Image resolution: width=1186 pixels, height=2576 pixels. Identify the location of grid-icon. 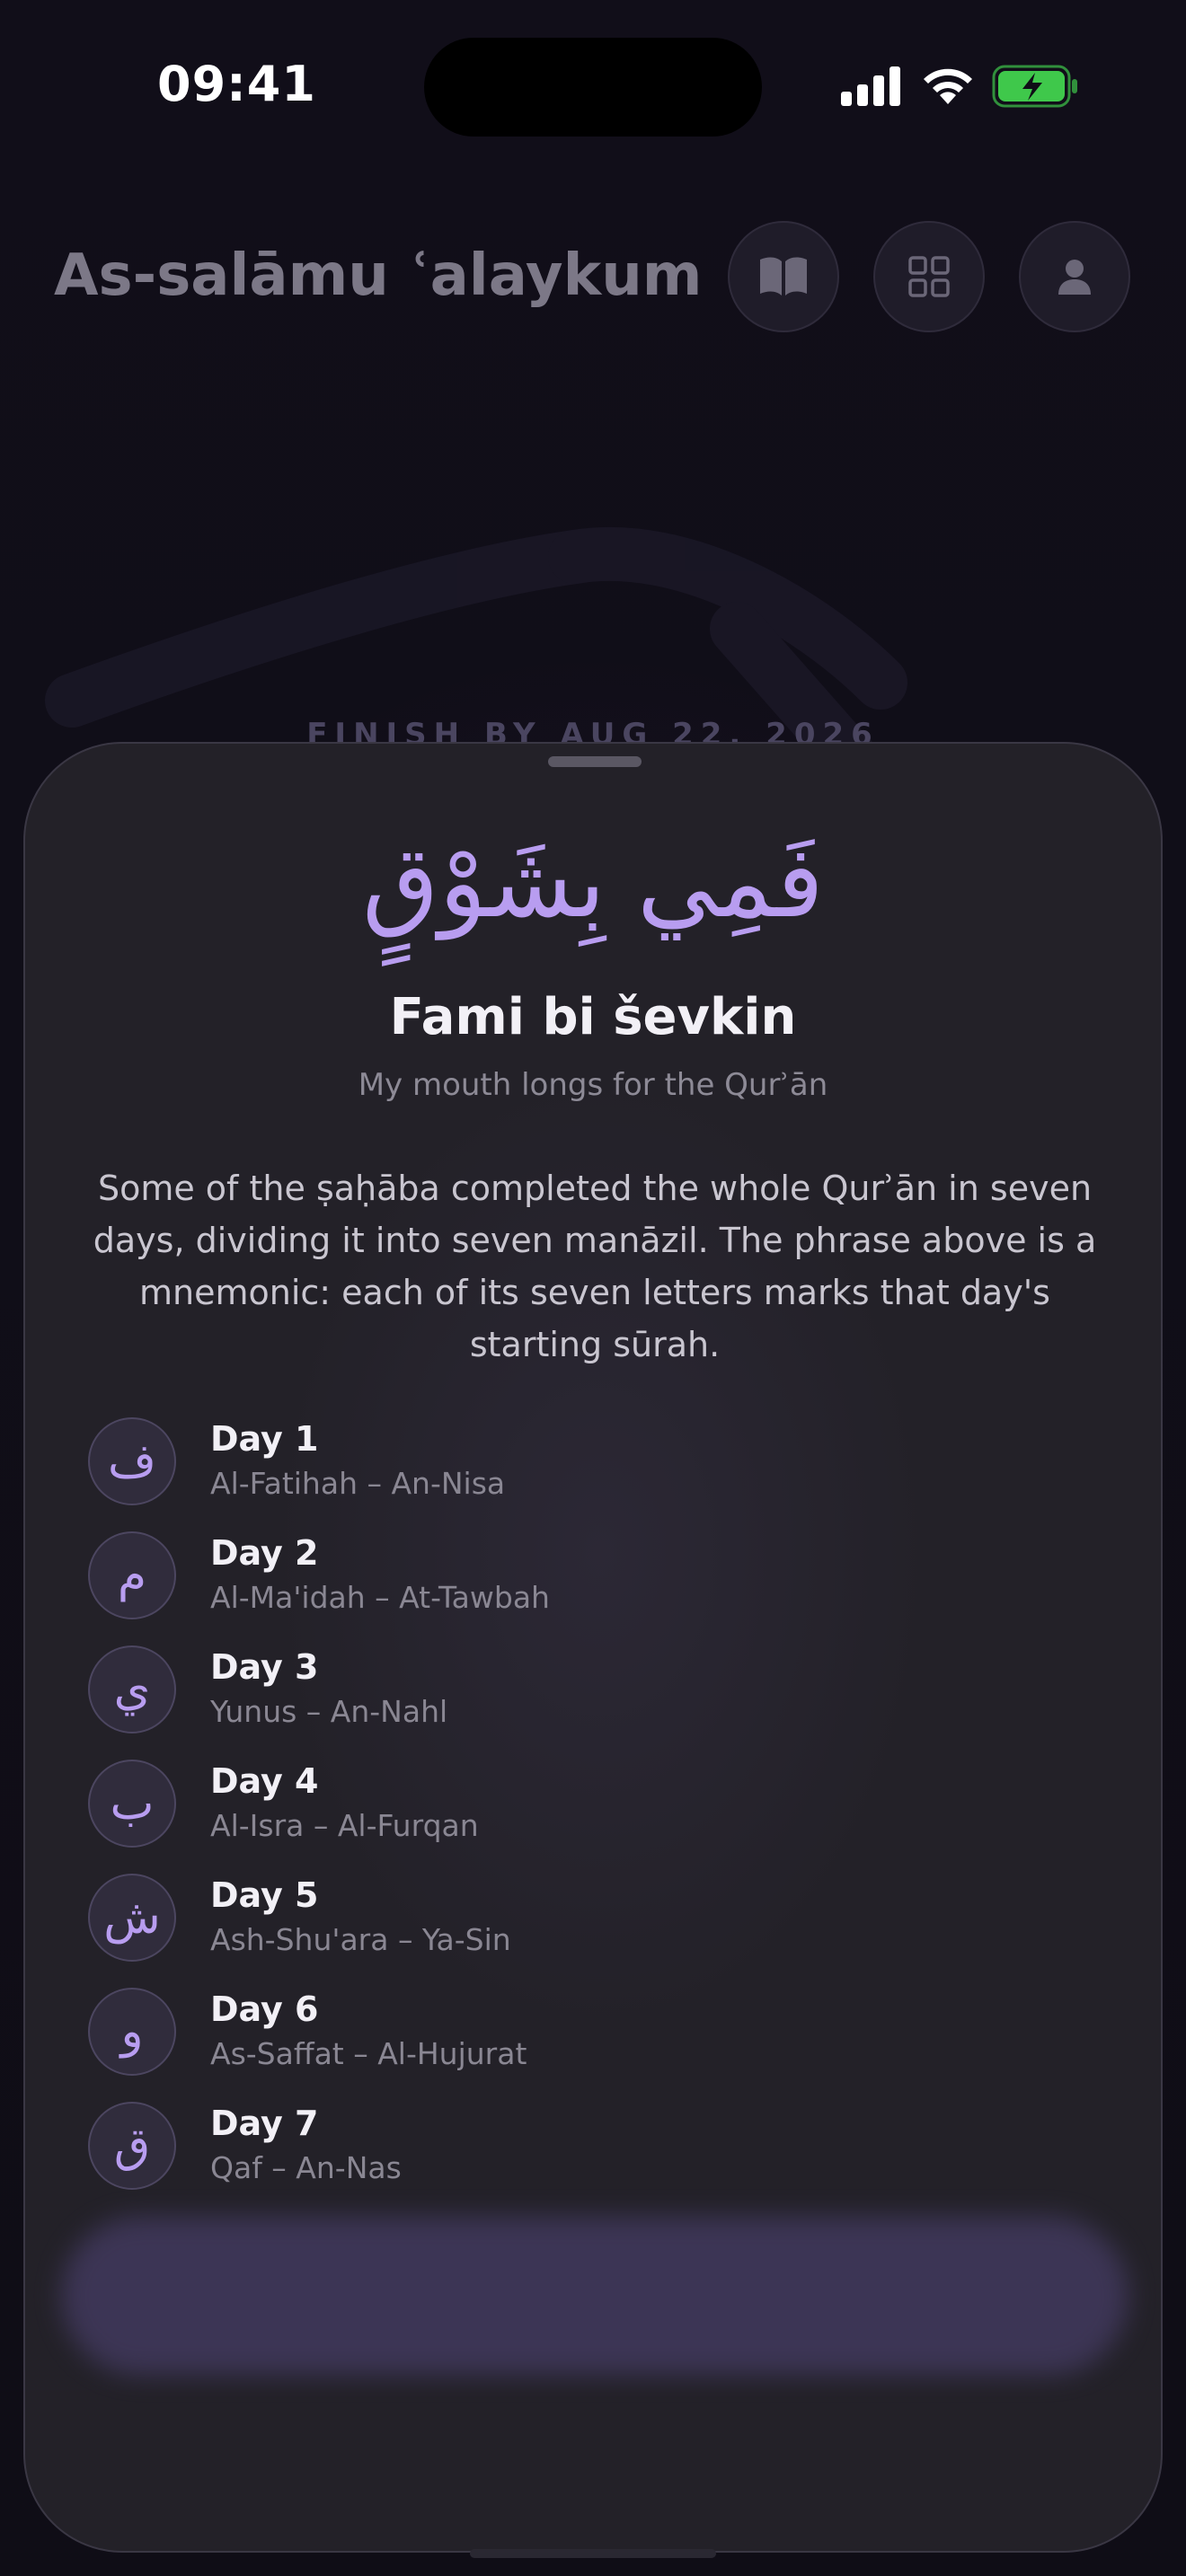
(929, 276).